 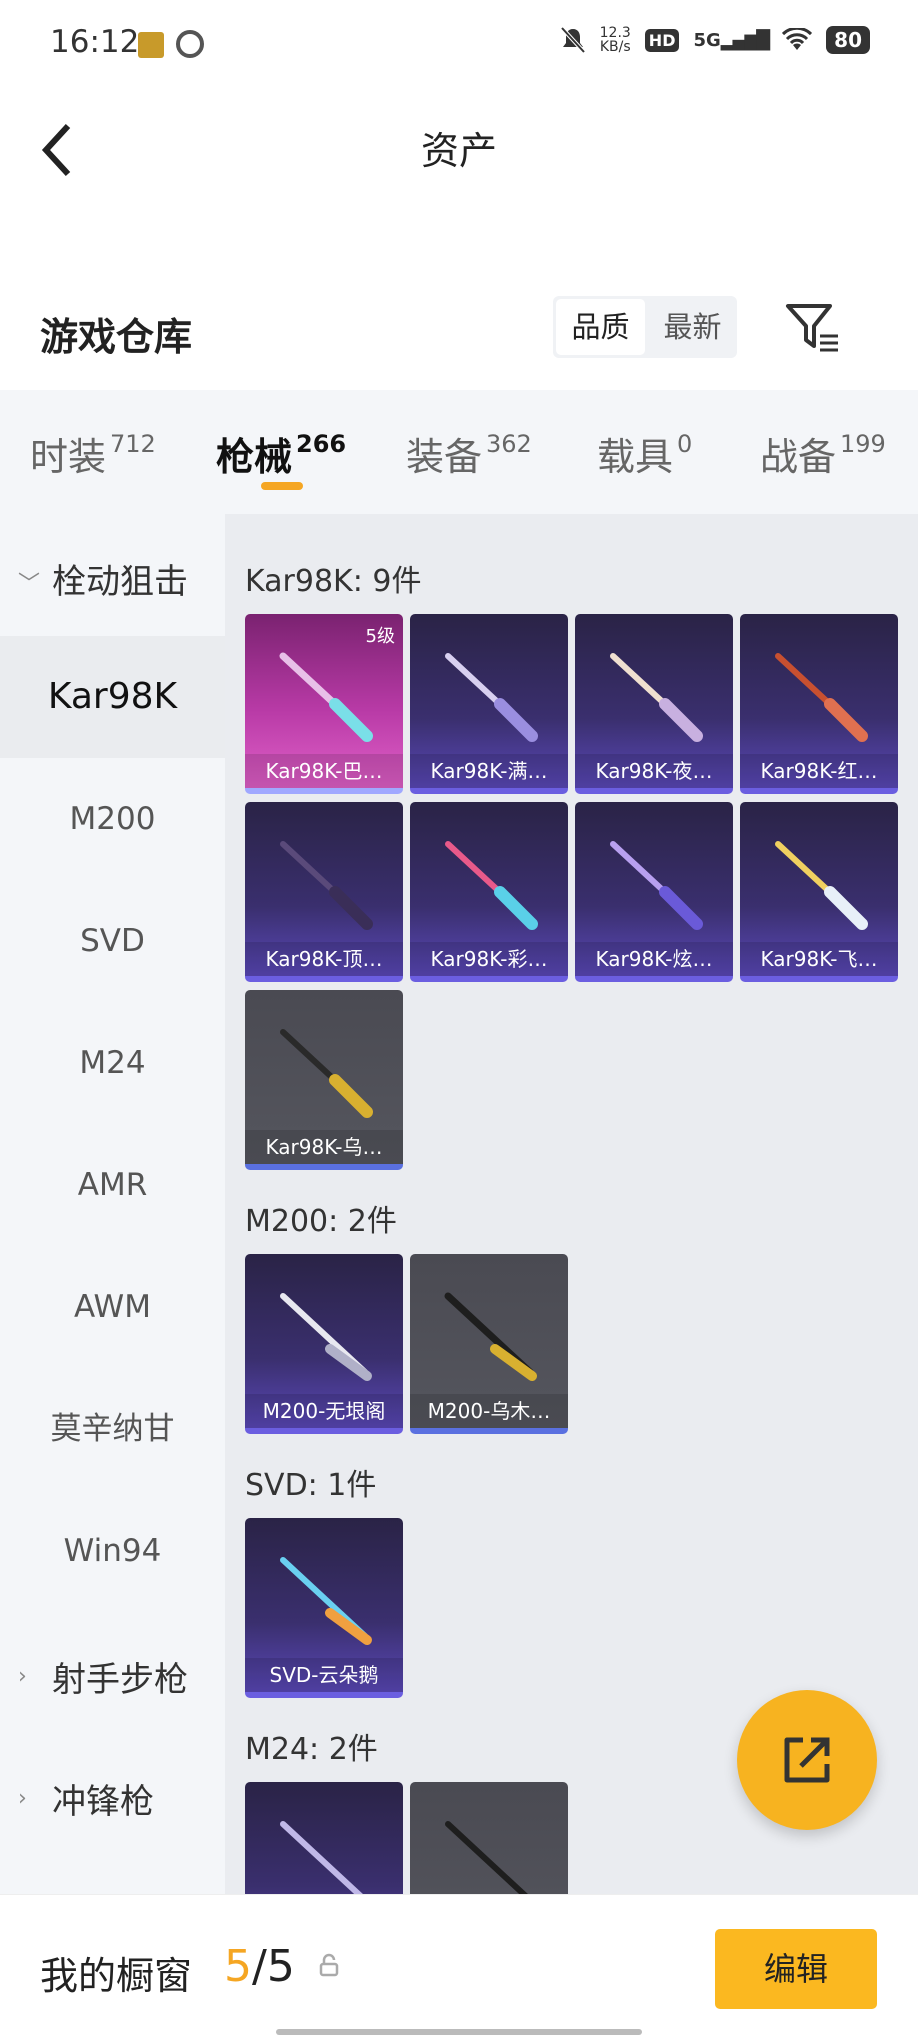 I want to click on group-title-kar98k: Kar98K: 9件, so click(x=333, y=581).